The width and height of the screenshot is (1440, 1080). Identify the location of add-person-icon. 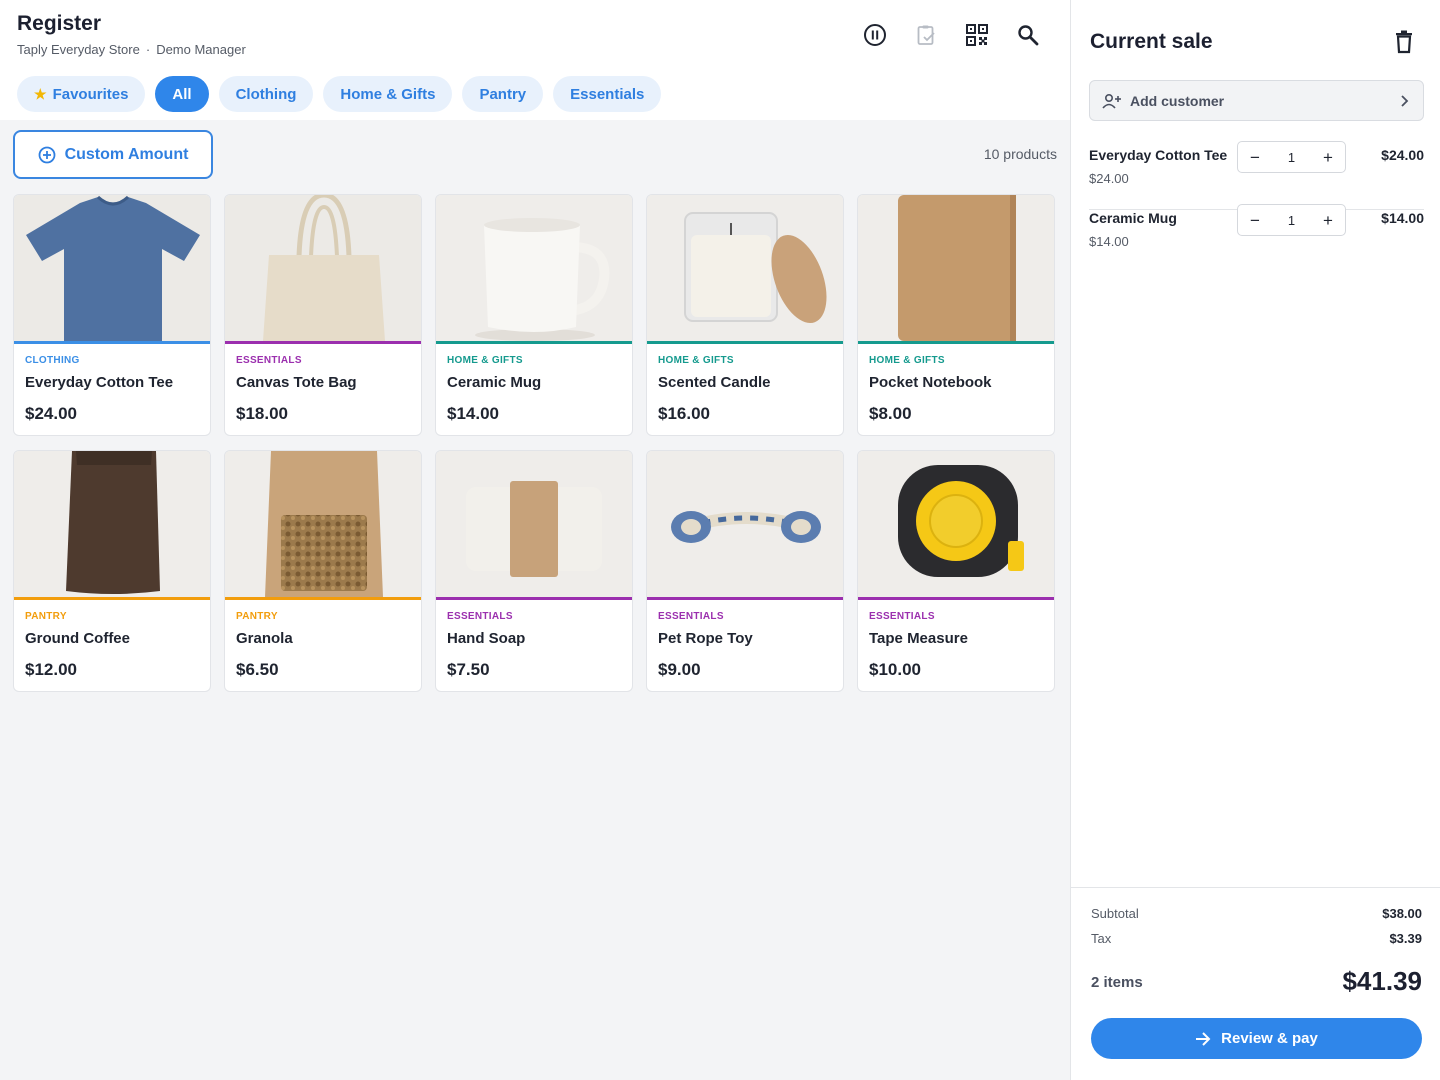
(1111, 101).